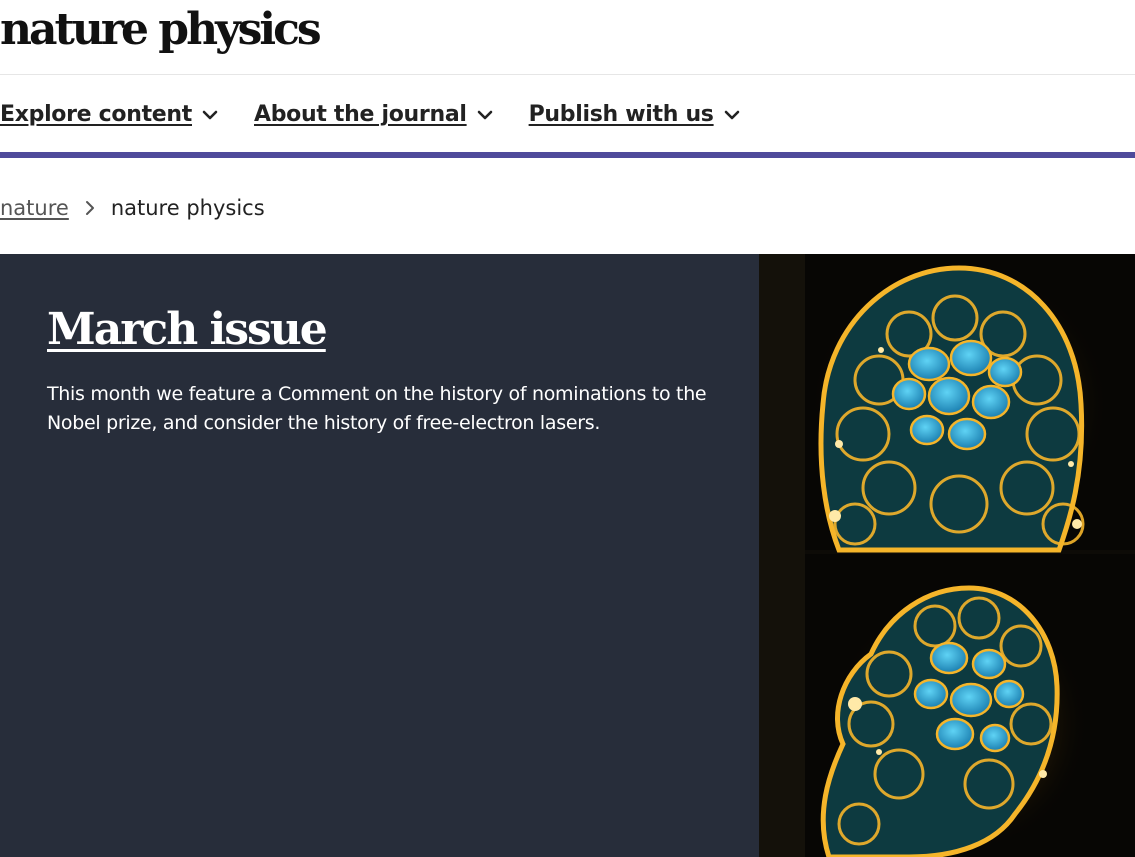  I want to click on breadcrumb-current: nature physics, so click(187, 208).